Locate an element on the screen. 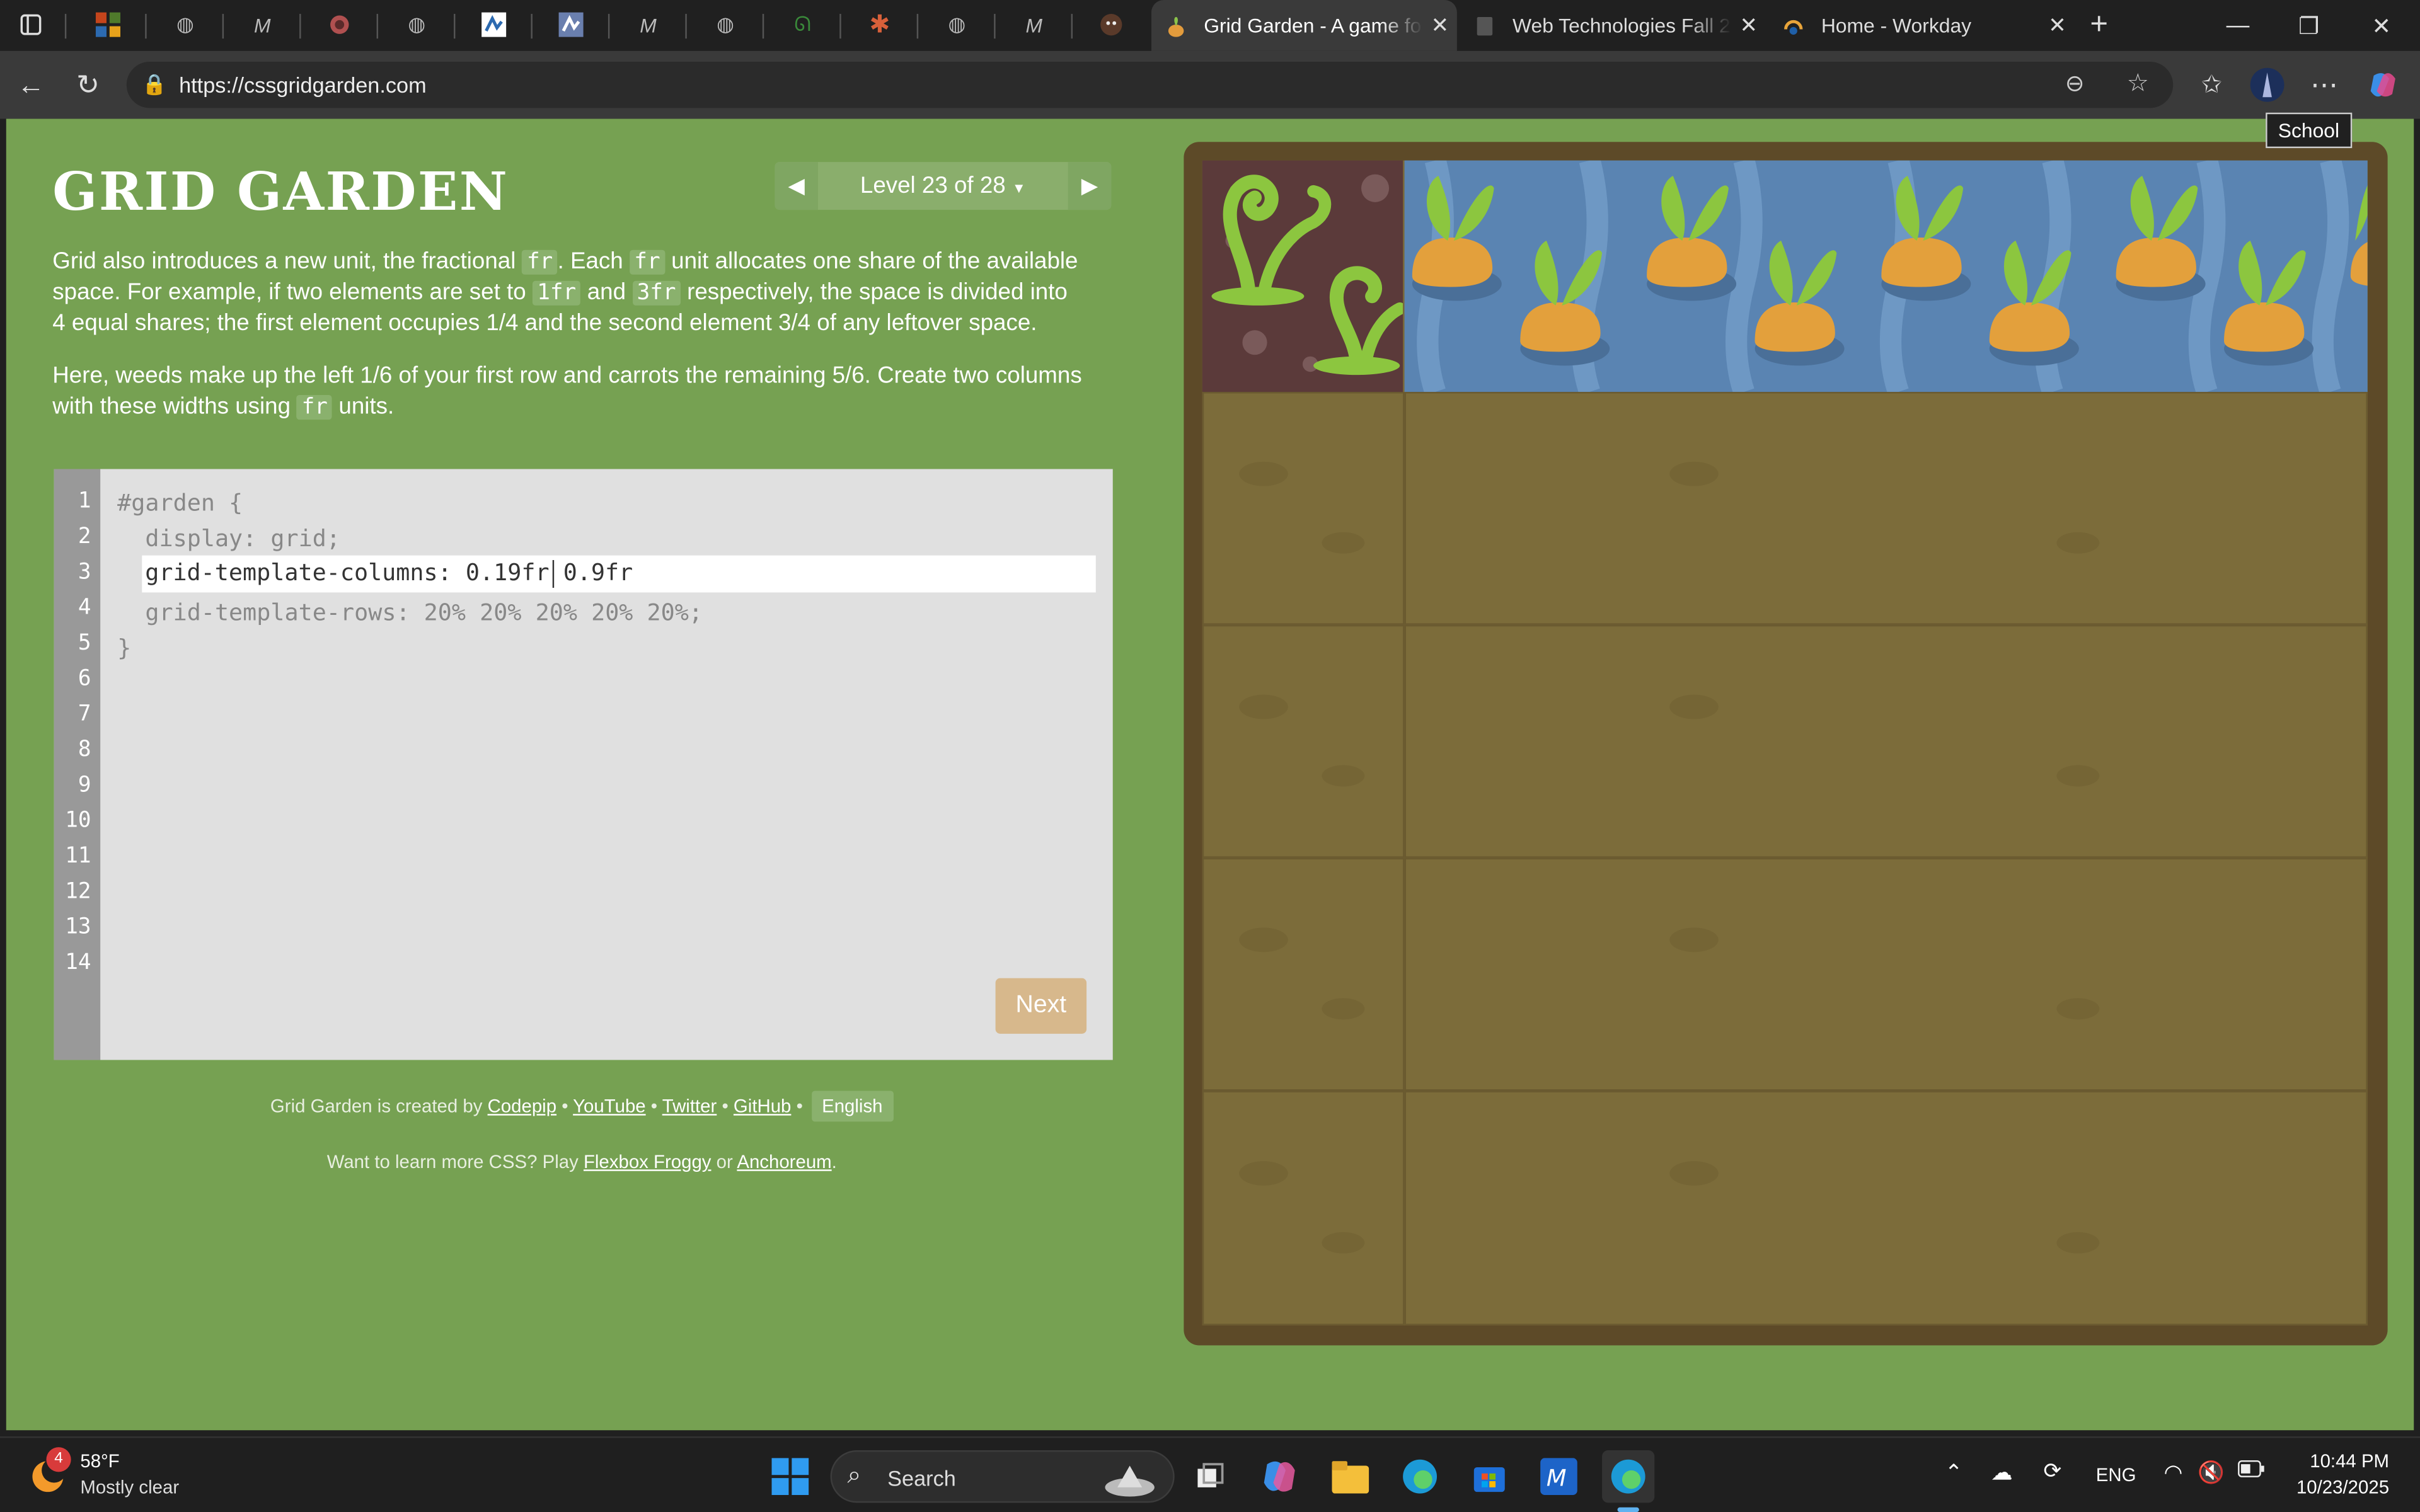 This screenshot has height=1512, width=2420. tab-title: Grid Garden - A game for is located at coordinates (1313, 25).